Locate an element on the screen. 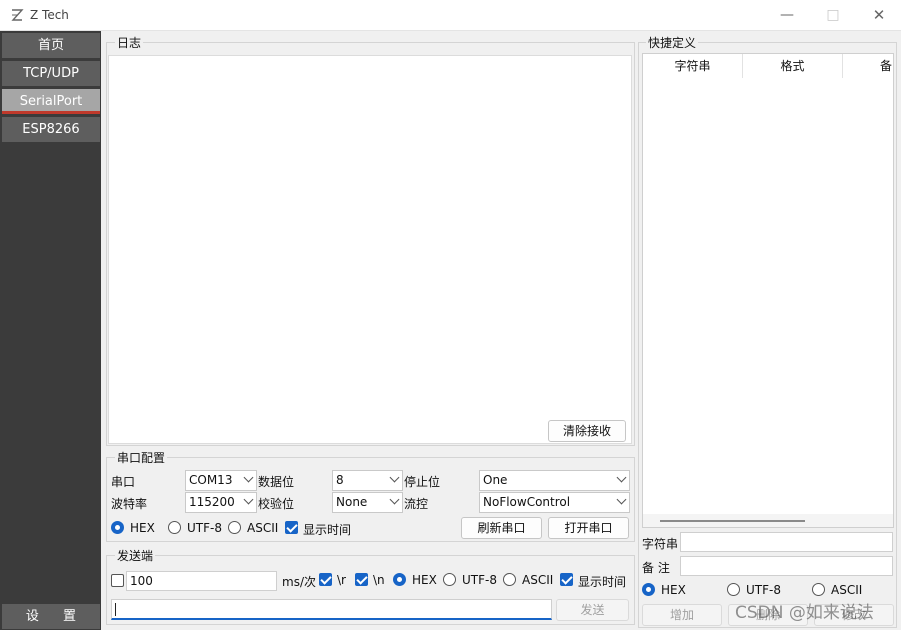 This screenshot has width=901, height=630. send-hex-label: HEX is located at coordinates (424, 580).